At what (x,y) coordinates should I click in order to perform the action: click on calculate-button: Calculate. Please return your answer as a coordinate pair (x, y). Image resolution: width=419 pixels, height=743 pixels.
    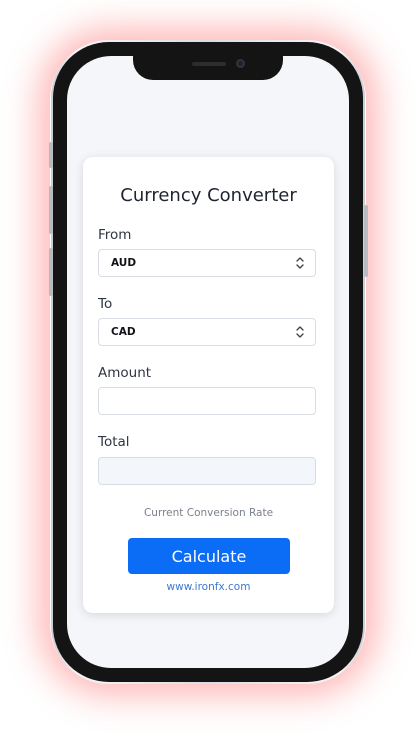
    Looking at the image, I should click on (209, 556).